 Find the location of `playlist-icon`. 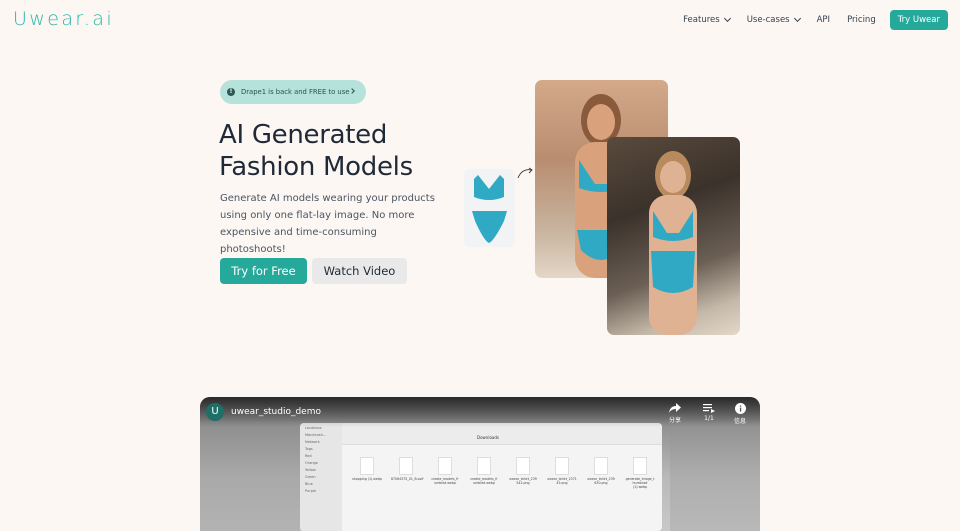

playlist-icon is located at coordinates (709, 408).